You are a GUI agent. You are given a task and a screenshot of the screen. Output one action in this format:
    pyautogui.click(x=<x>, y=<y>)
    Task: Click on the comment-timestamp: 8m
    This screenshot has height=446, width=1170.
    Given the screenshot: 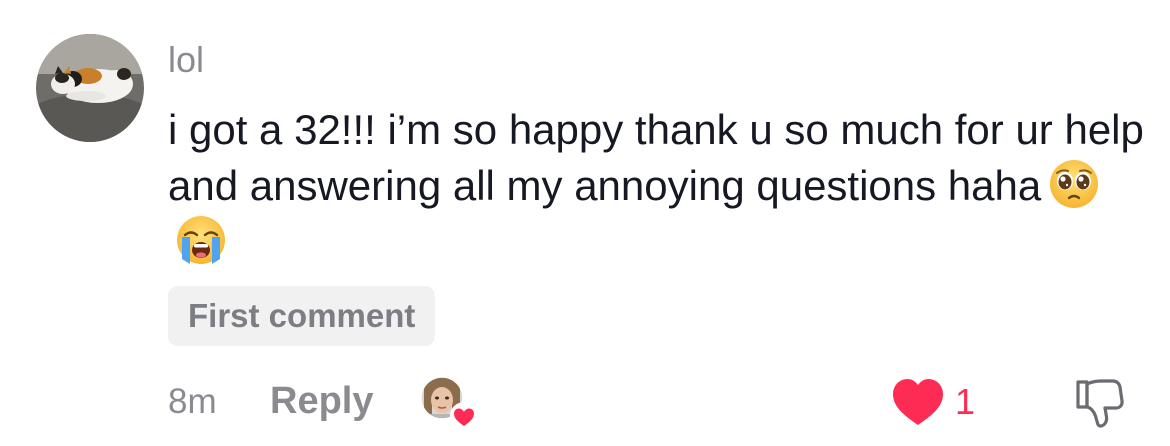 What is the action you would take?
    pyautogui.click(x=192, y=401)
    